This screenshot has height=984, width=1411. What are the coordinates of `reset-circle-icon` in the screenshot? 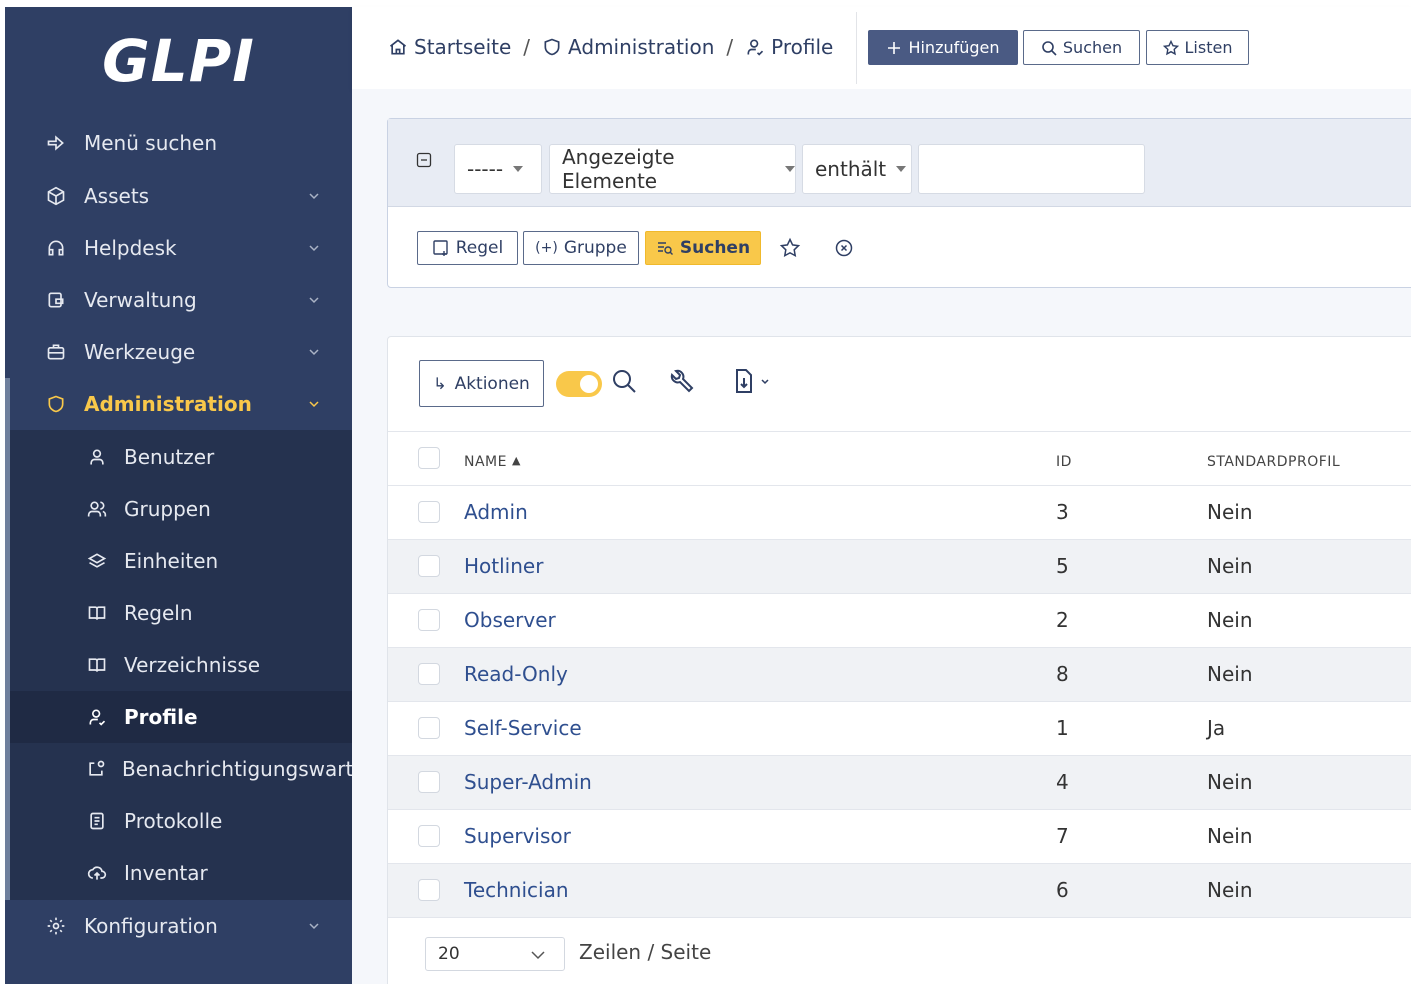 It's located at (844, 248).